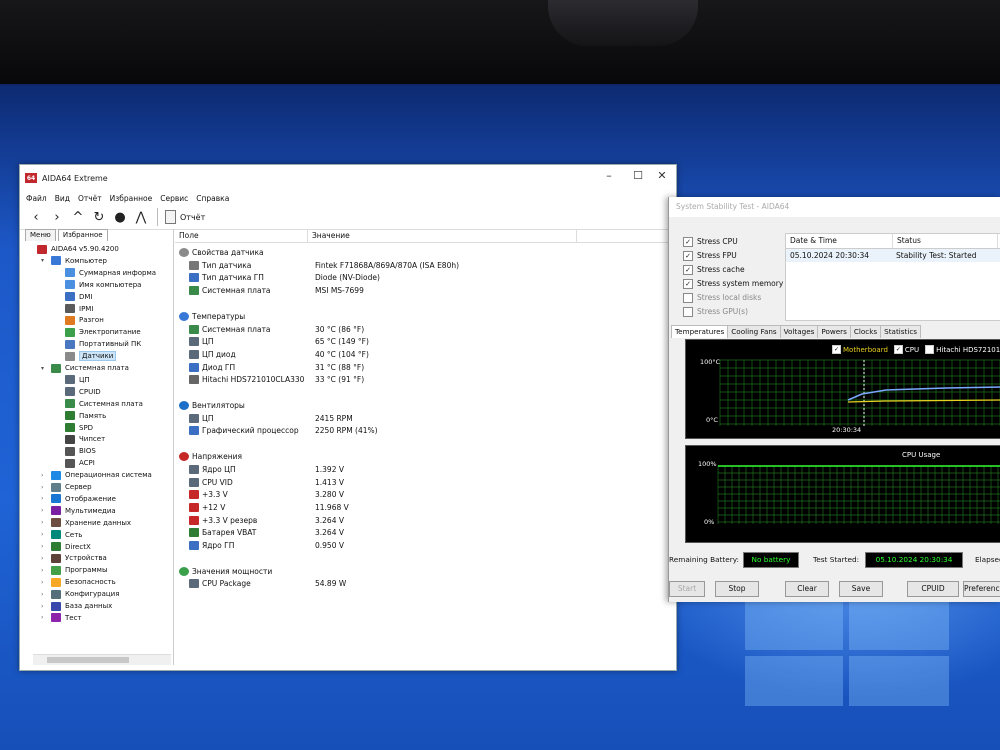  I want to click on tree-item: › DirectX, so click(66, 547).